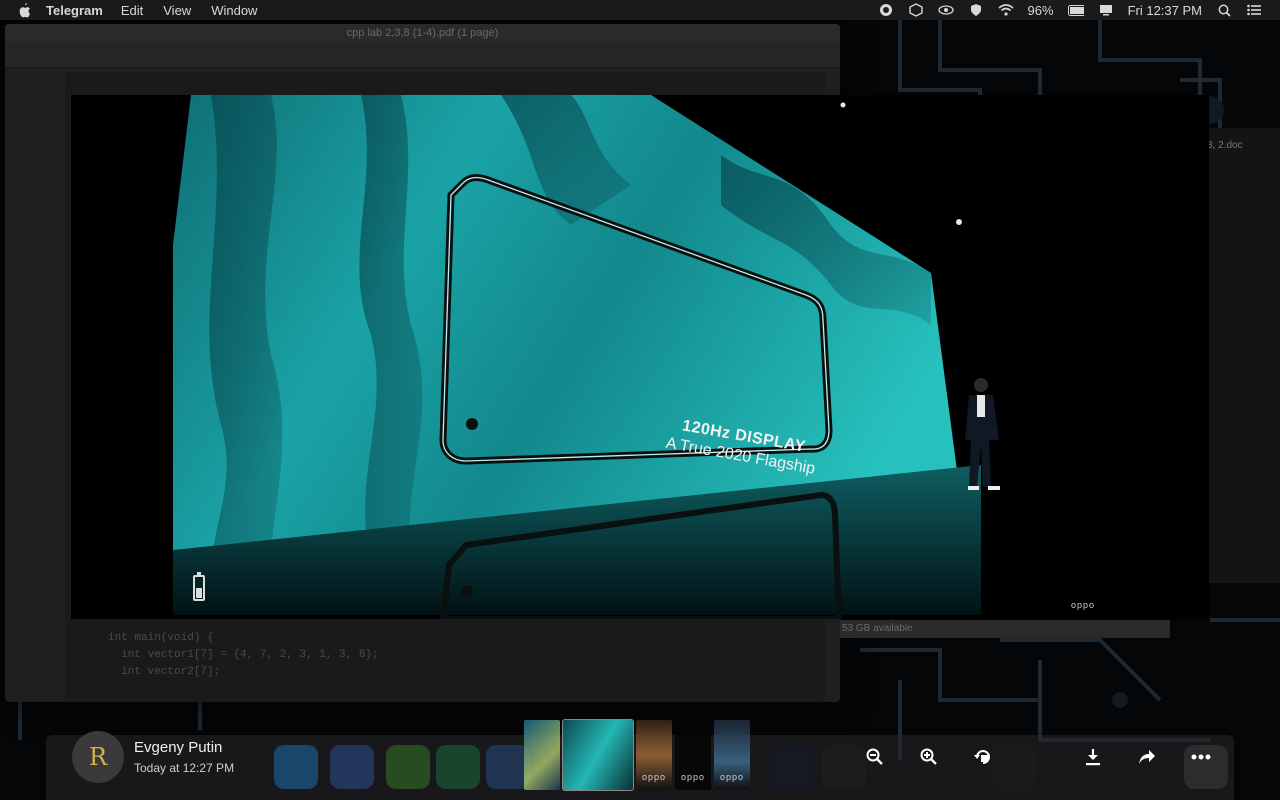  I want to click on sender-time: Today at 12:27 PM, so click(184, 768).